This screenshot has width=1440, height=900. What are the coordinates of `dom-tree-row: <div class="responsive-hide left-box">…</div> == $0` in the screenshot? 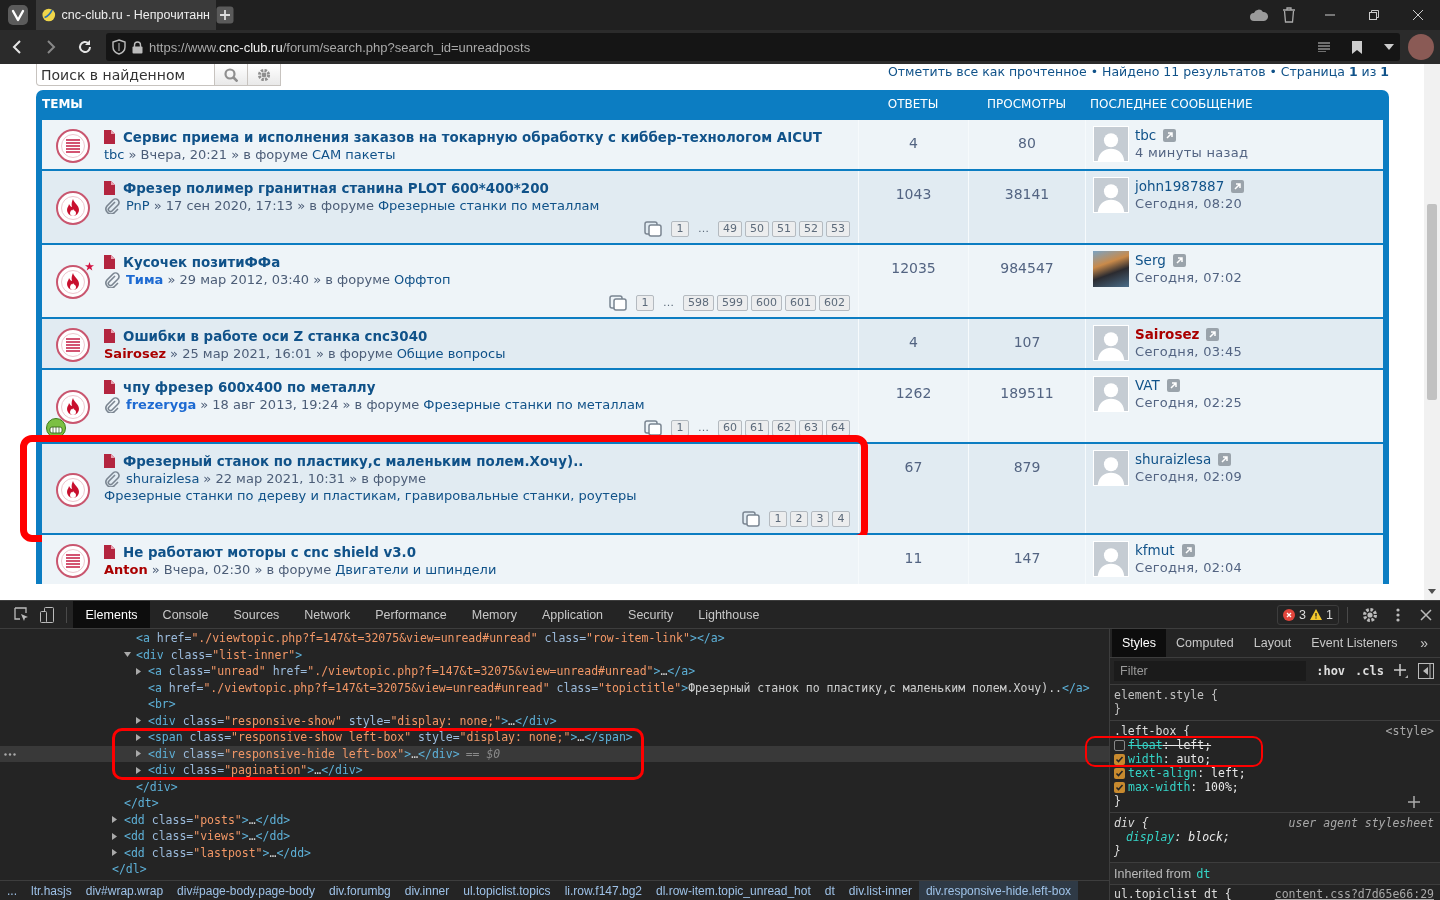 It's located at (554, 753).